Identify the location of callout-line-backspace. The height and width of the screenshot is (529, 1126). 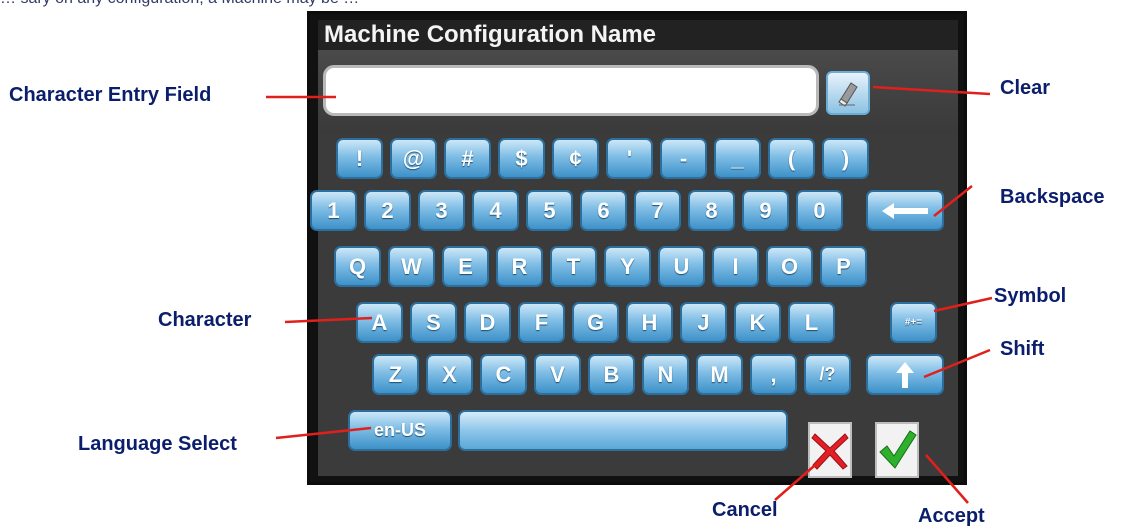
(953, 201).